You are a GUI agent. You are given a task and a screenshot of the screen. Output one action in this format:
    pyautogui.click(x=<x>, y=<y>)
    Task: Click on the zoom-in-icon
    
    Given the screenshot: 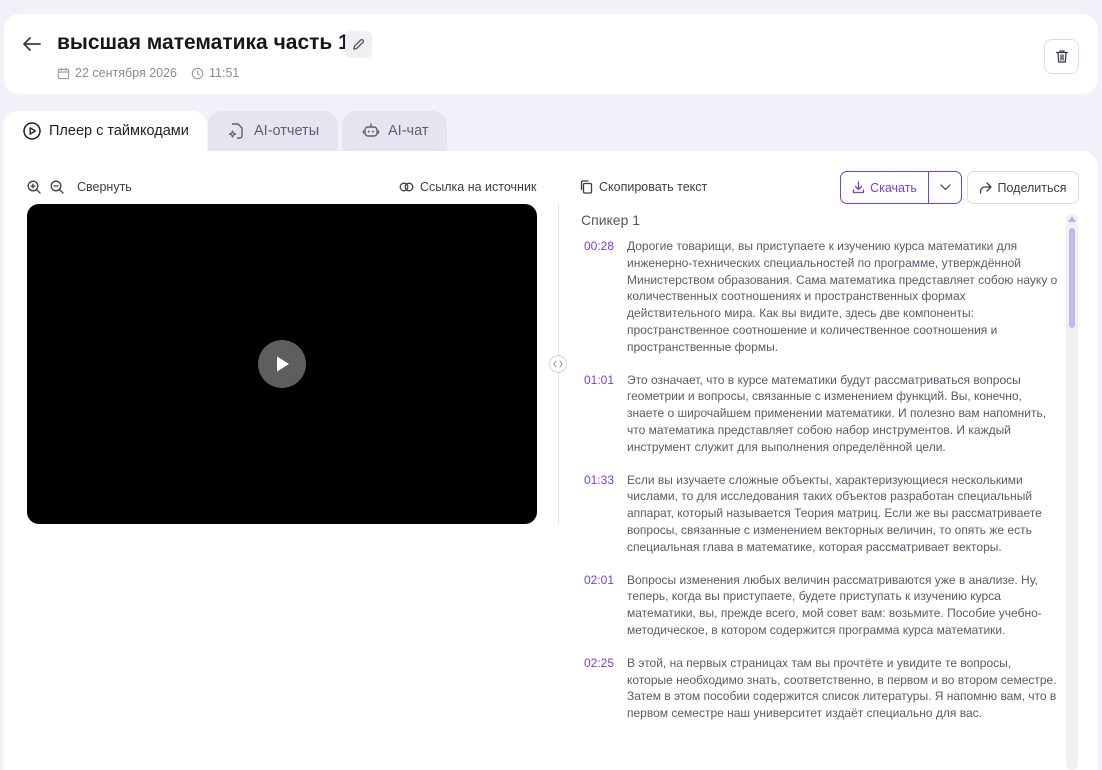 What is the action you would take?
    pyautogui.click(x=34, y=187)
    